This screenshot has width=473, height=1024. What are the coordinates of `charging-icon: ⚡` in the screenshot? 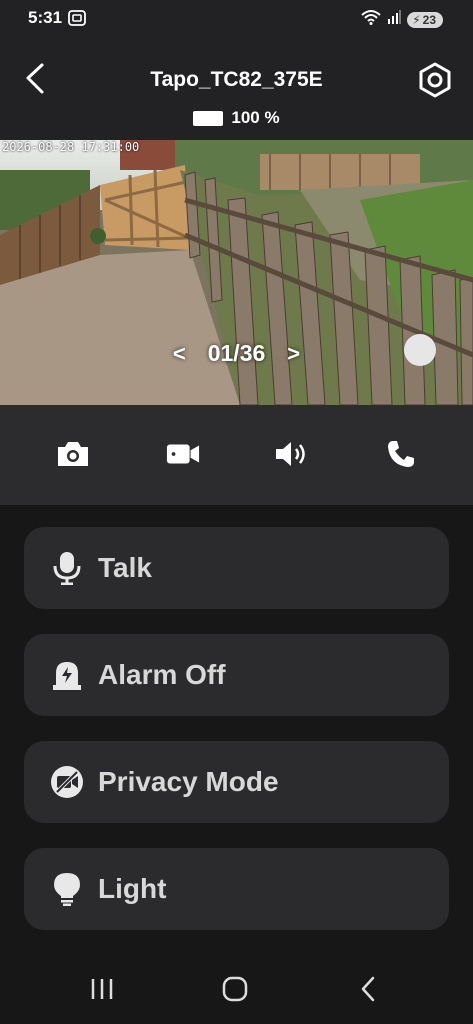 It's located at (416, 19).